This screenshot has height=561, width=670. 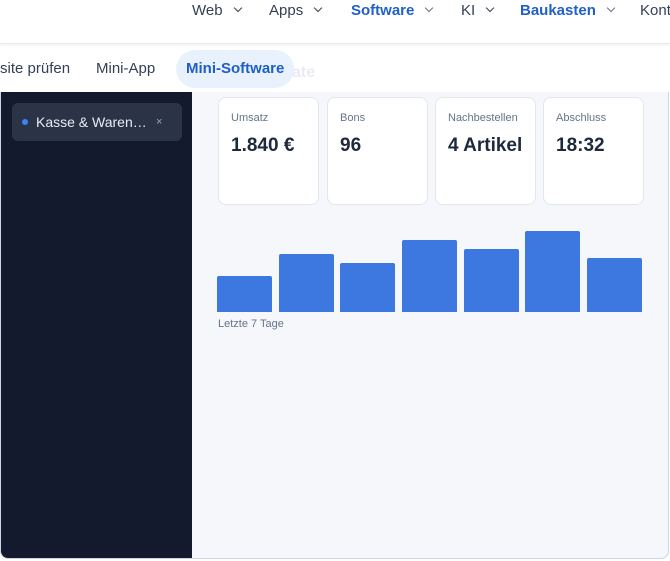 What do you see at coordinates (35, 69) in the screenshot?
I see `tab-website-pruefen: site prüfen` at bounding box center [35, 69].